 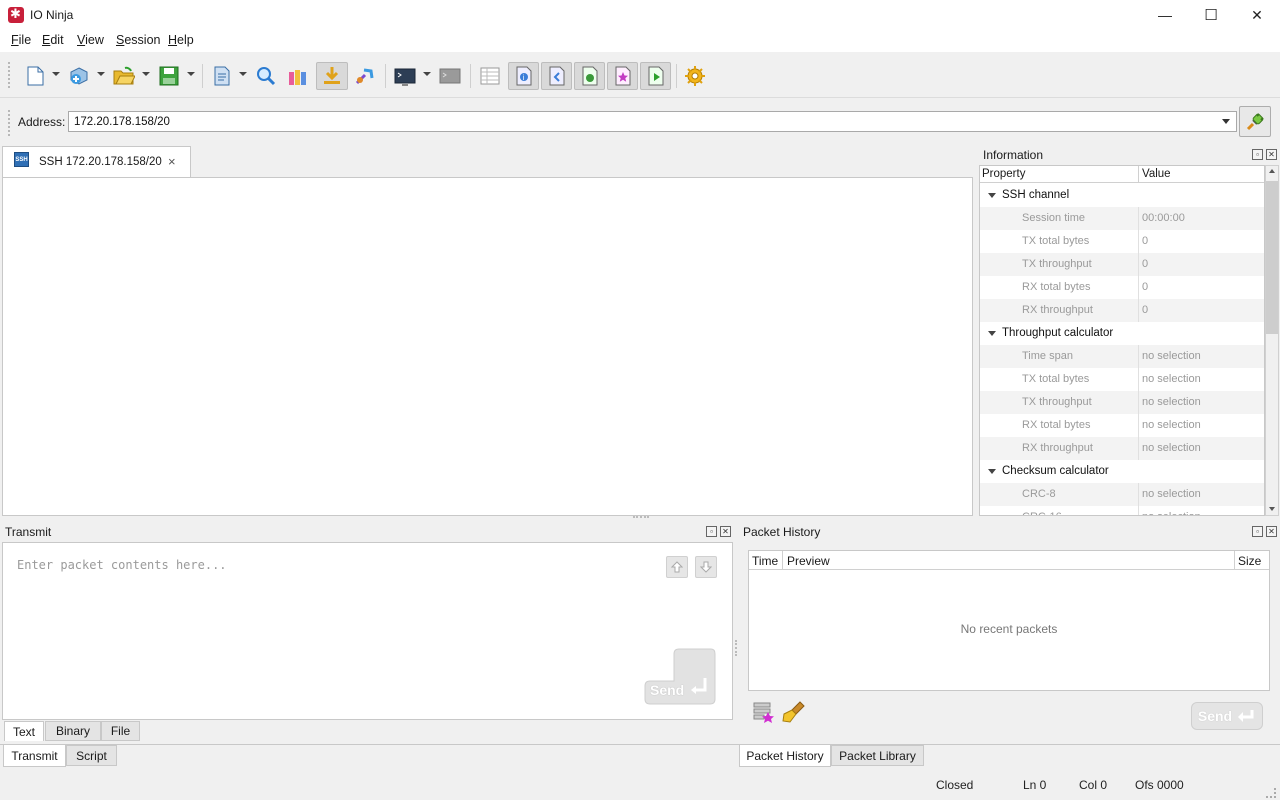 I want to click on transmit-send-button: Send, so click(x=680, y=676).